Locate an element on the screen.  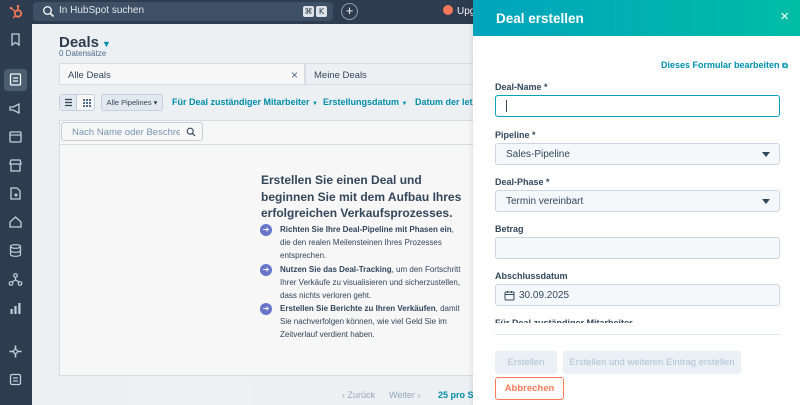
panel-title: Deal erstellen is located at coordinates (540, 18).